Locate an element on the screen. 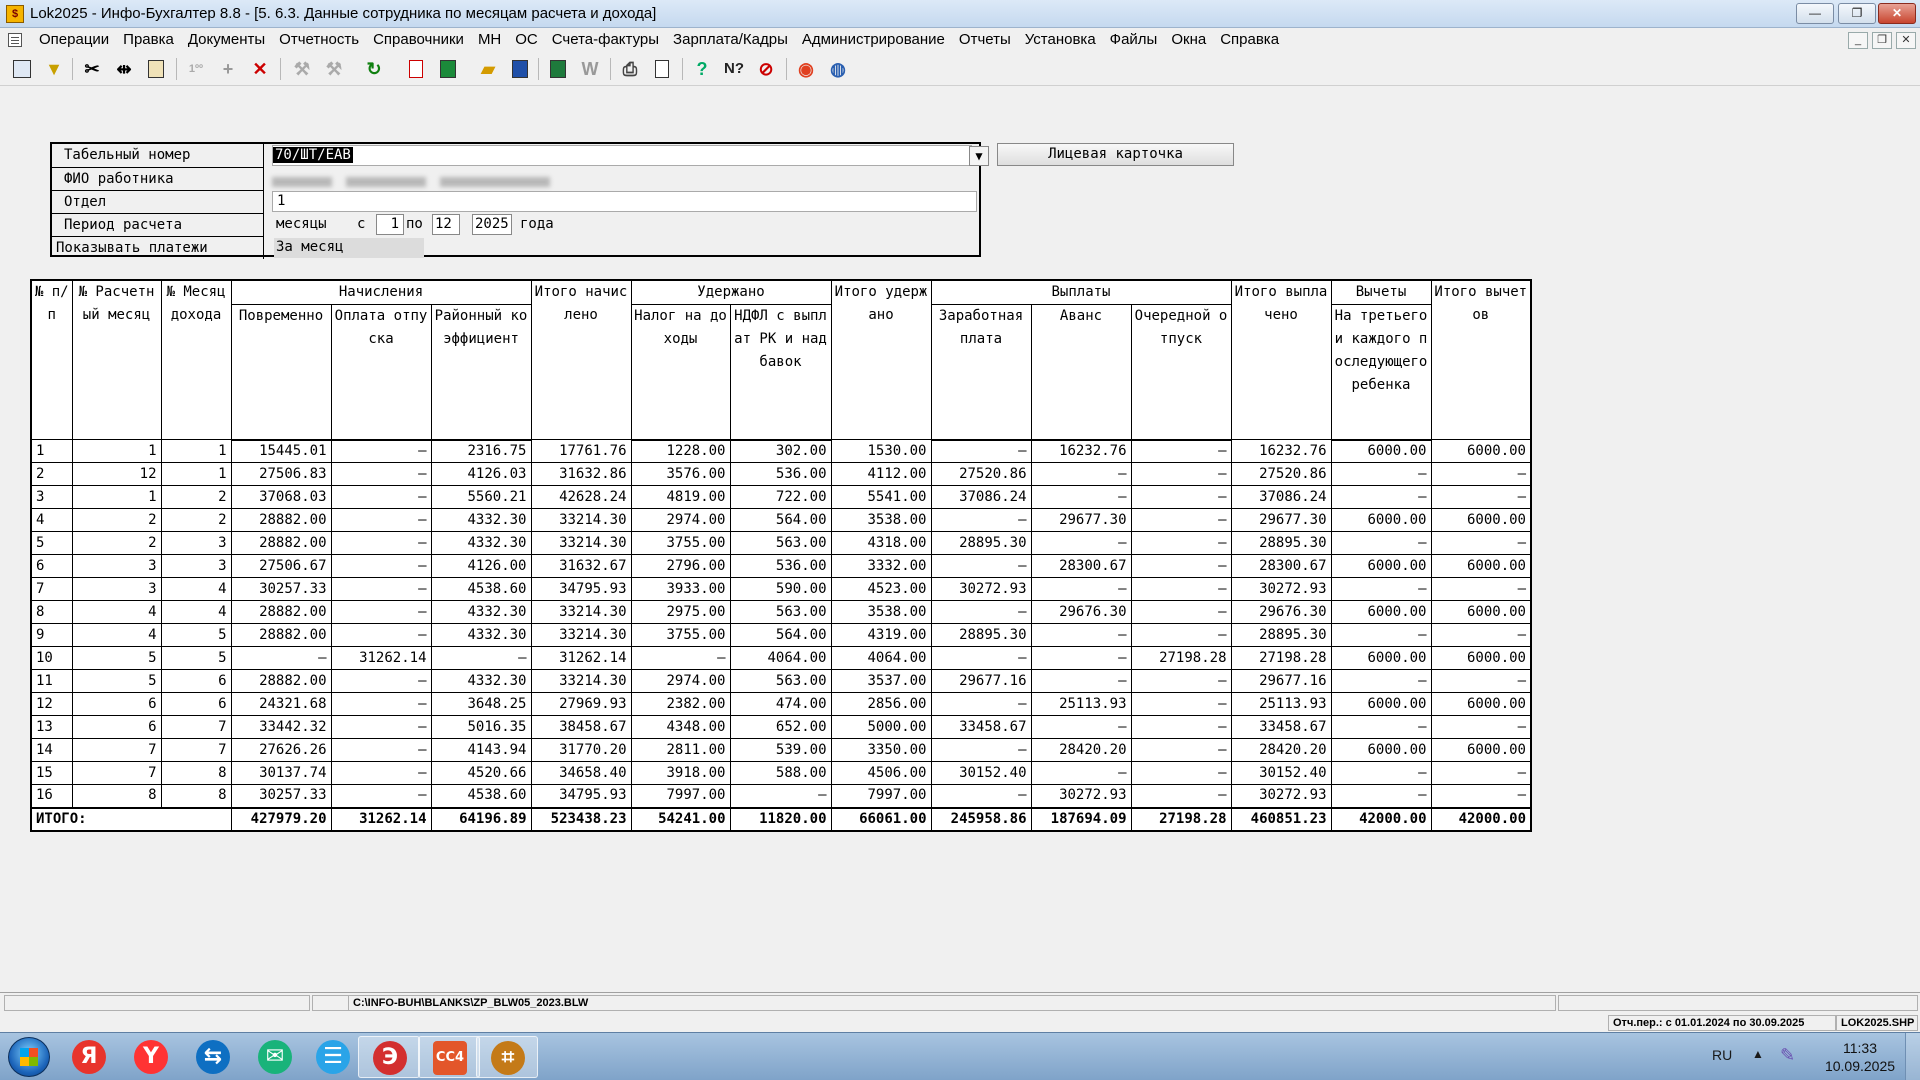  personal-card-button: Лицевая карточка is located at coordinates (1115, 154).